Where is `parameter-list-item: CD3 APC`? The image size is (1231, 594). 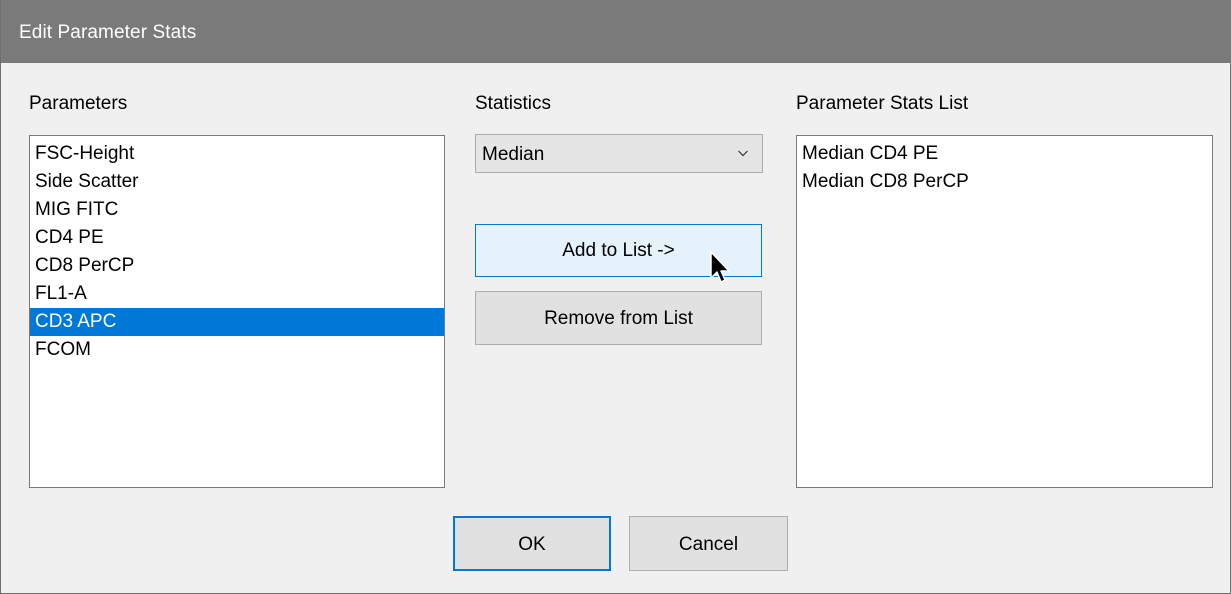 parameter-list-item: CD3 APC is located at coordinates (237, 322).